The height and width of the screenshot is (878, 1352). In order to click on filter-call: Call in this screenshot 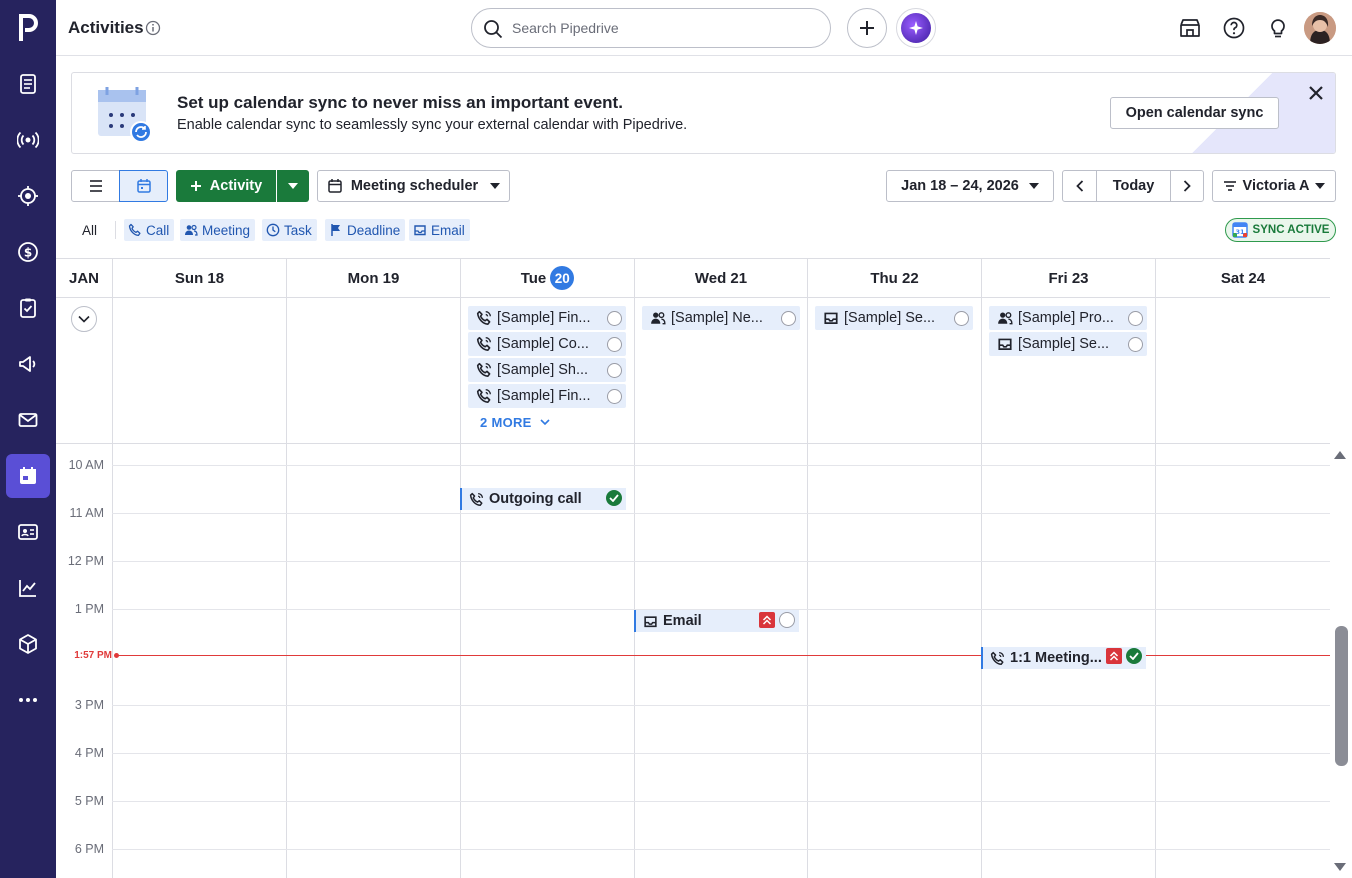, I will do `click(149, 230)`.